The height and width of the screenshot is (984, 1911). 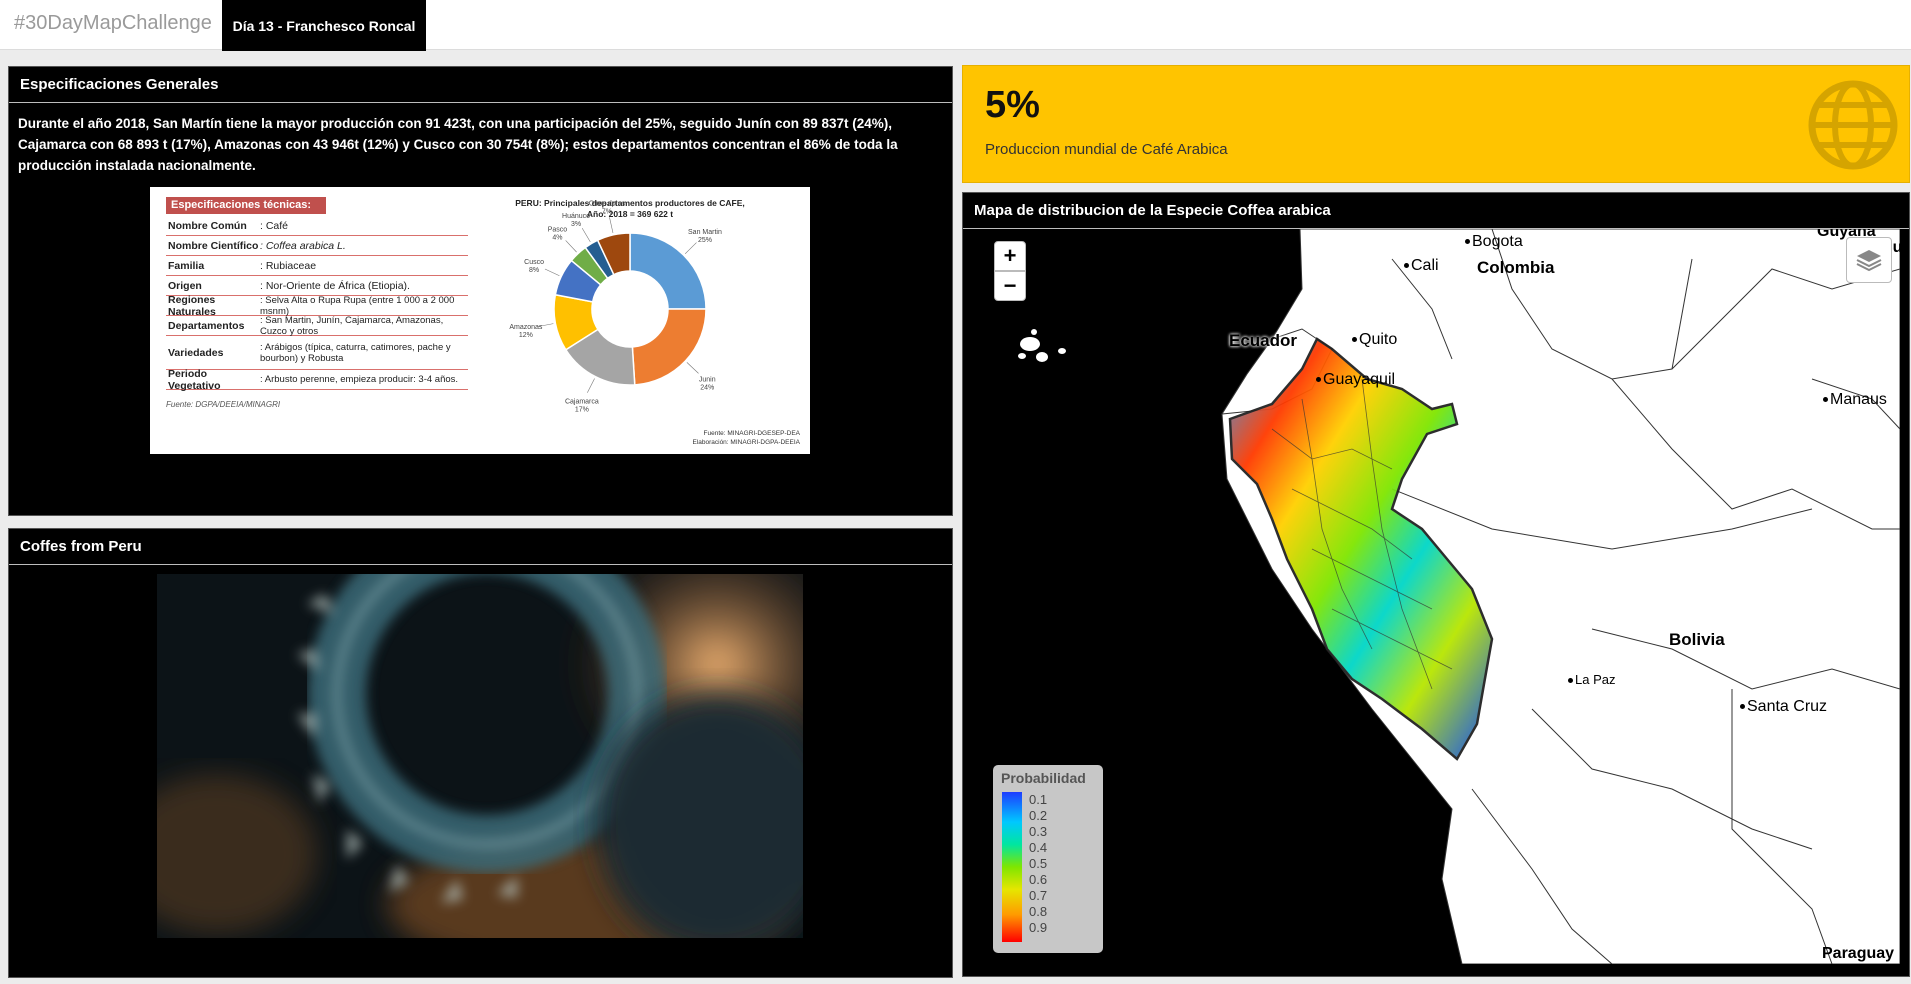 What do you see at coordinates (1038, 815) in the screenshot?
I see `legend-label: 0.2` at bounding box center [1038, 815].